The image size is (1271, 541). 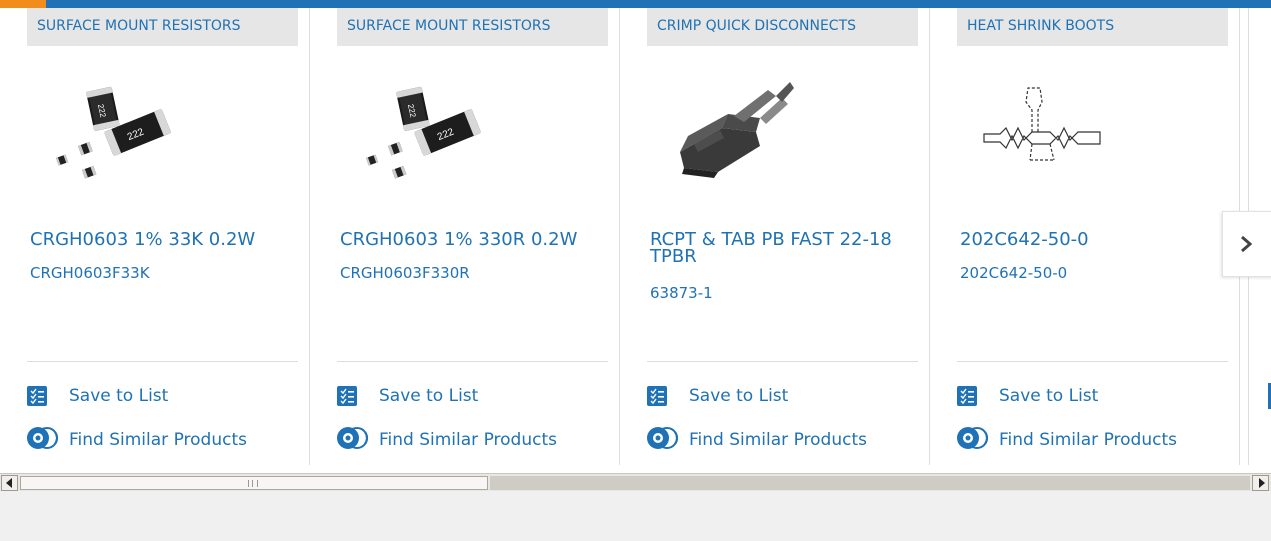 I want to click on arrow-left-icon, so click(x=8, y=483).